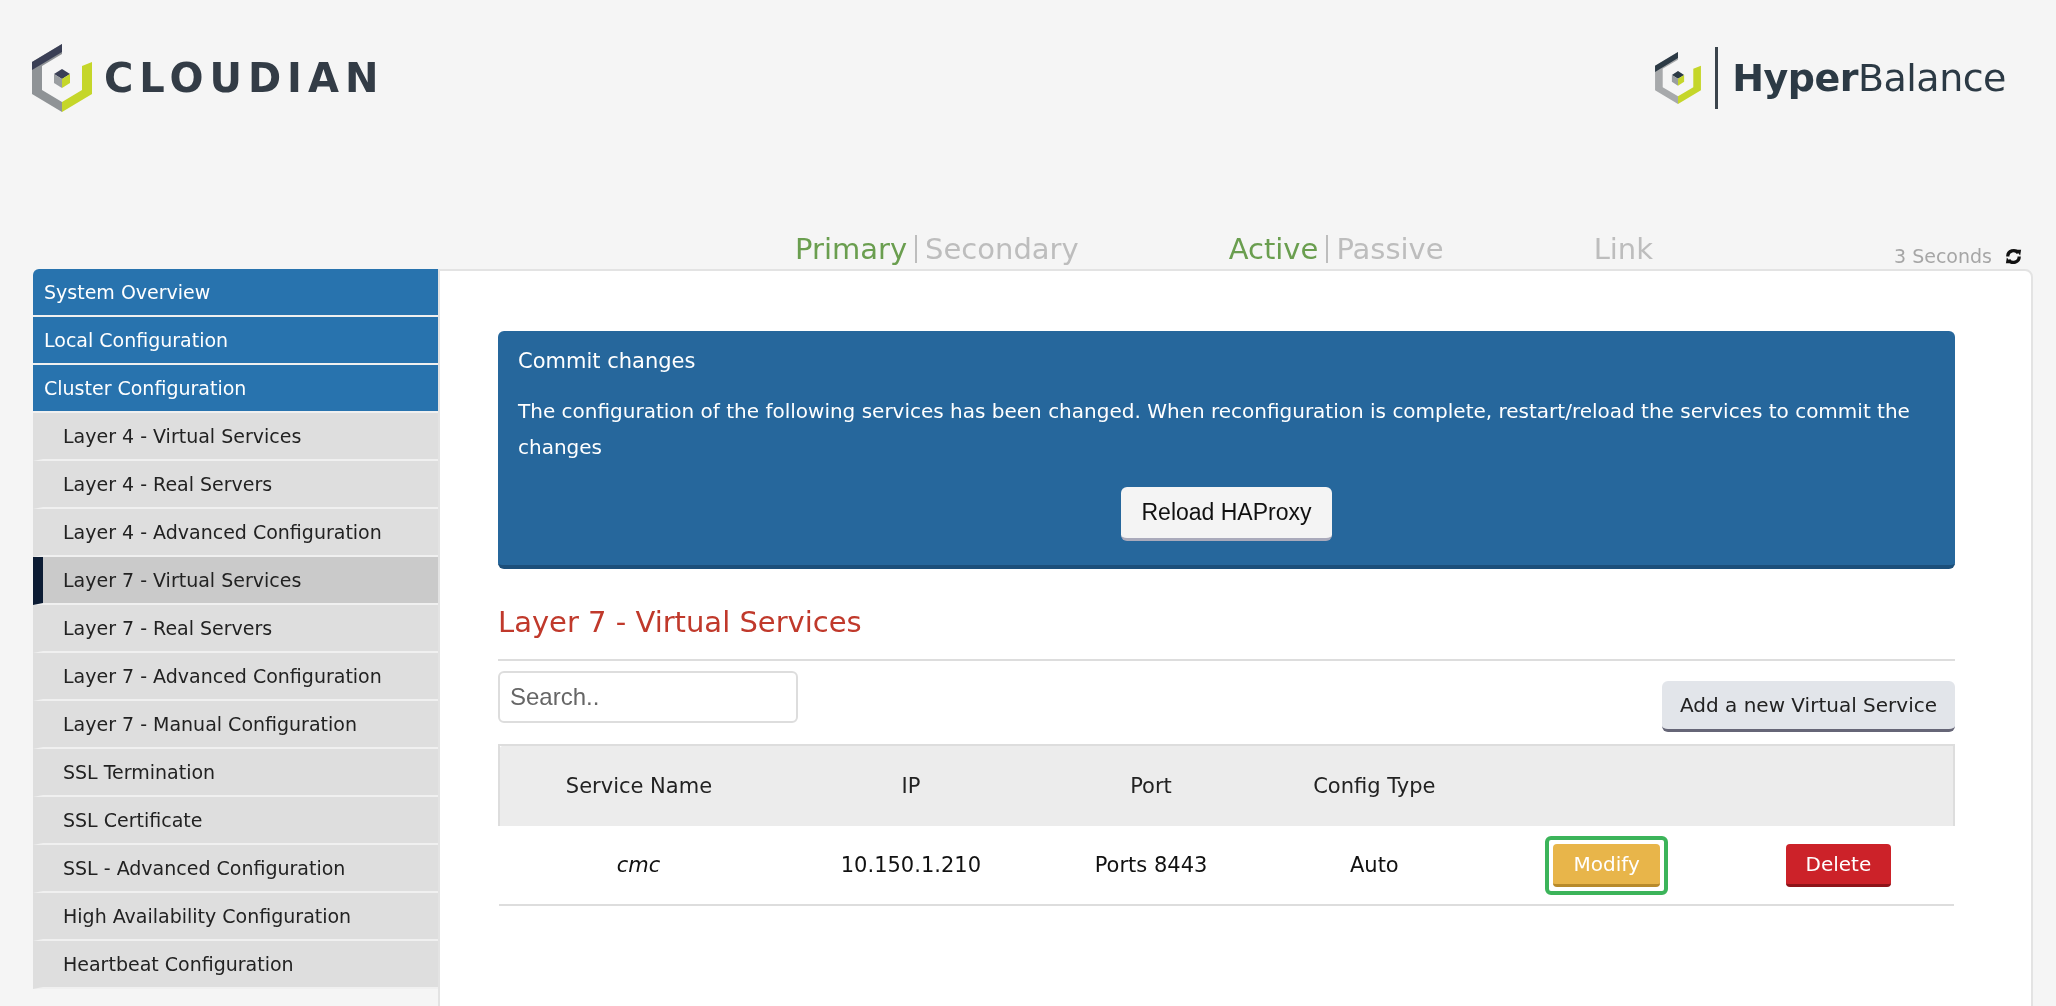 Image resolution: width=2056 pixels, height=1006 pixels. I want to click on status-label: Primary, so click(851, 249).